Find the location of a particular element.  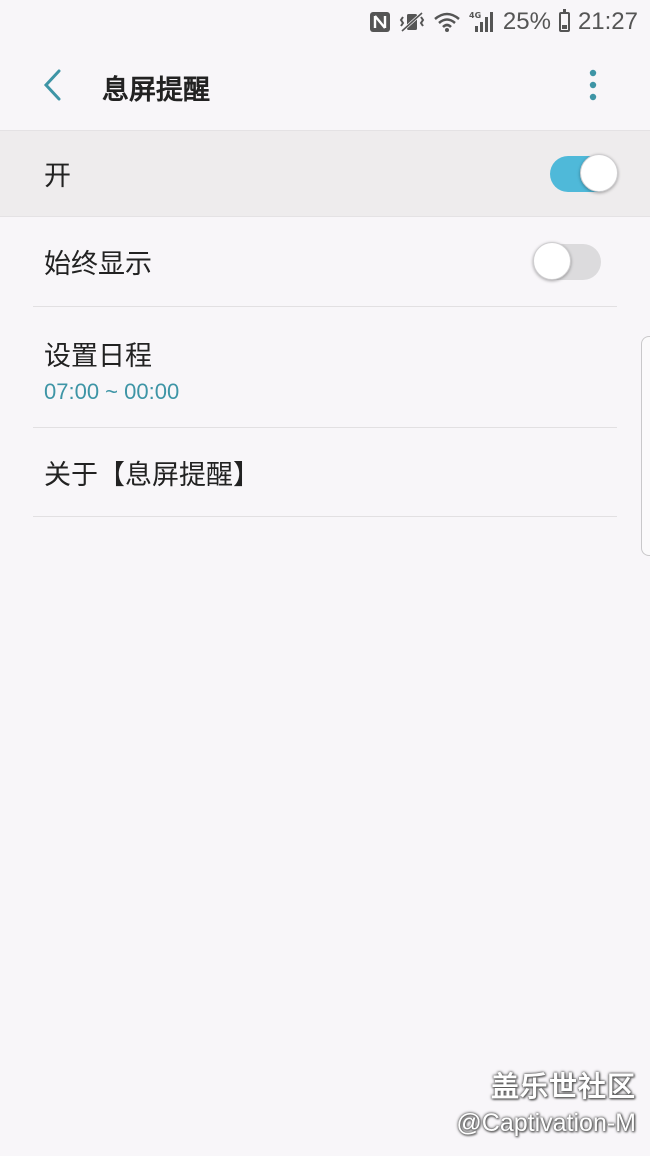

edge-panel-handle is located at coordinates (645, 446).